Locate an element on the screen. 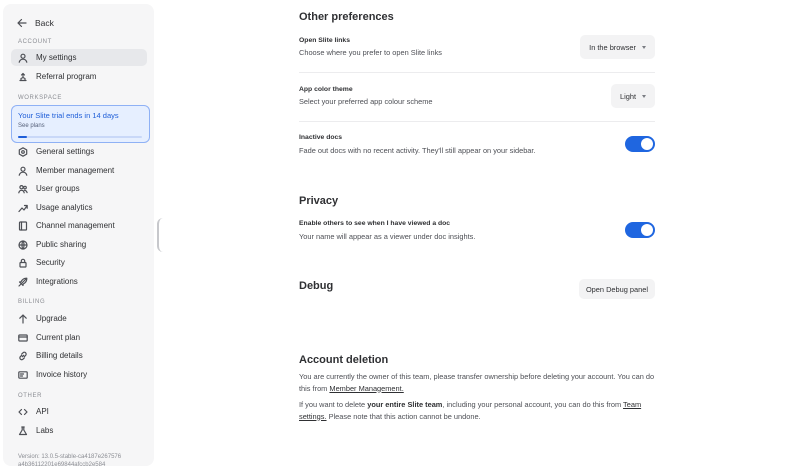 The image size is (800, 470). arrow-up-icon is located at coordinates (23, 318).